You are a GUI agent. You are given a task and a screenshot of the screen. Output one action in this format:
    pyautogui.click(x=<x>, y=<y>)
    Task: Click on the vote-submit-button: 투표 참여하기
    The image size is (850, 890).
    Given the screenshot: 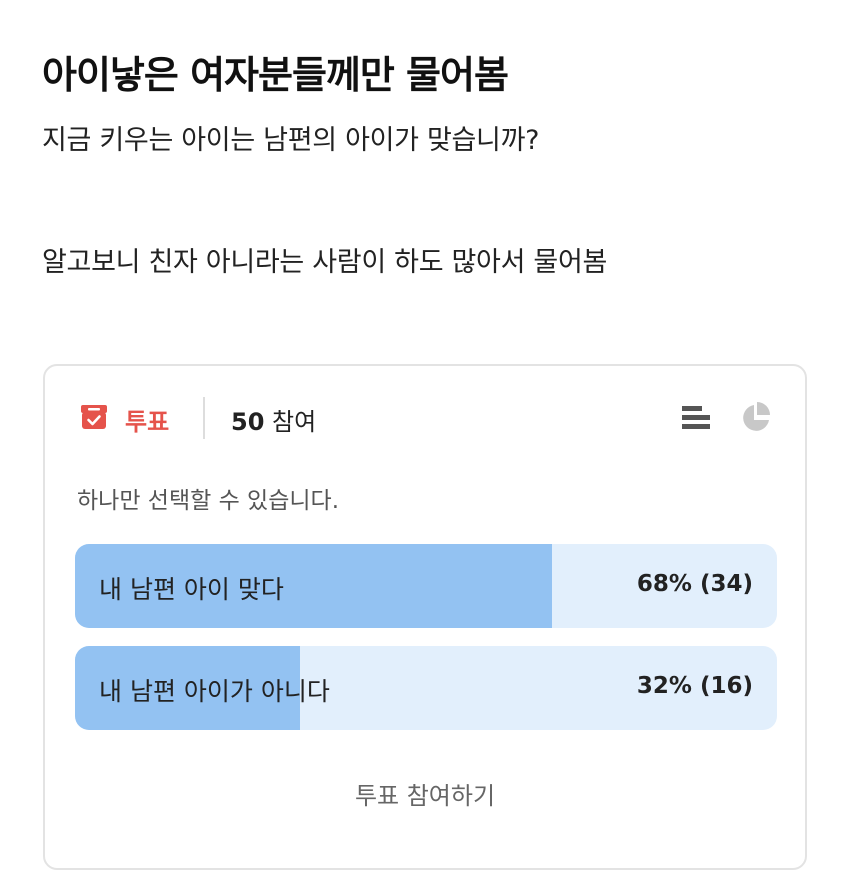 What is the action you would take?
    pyautogui.click(x=425, y=793)
    